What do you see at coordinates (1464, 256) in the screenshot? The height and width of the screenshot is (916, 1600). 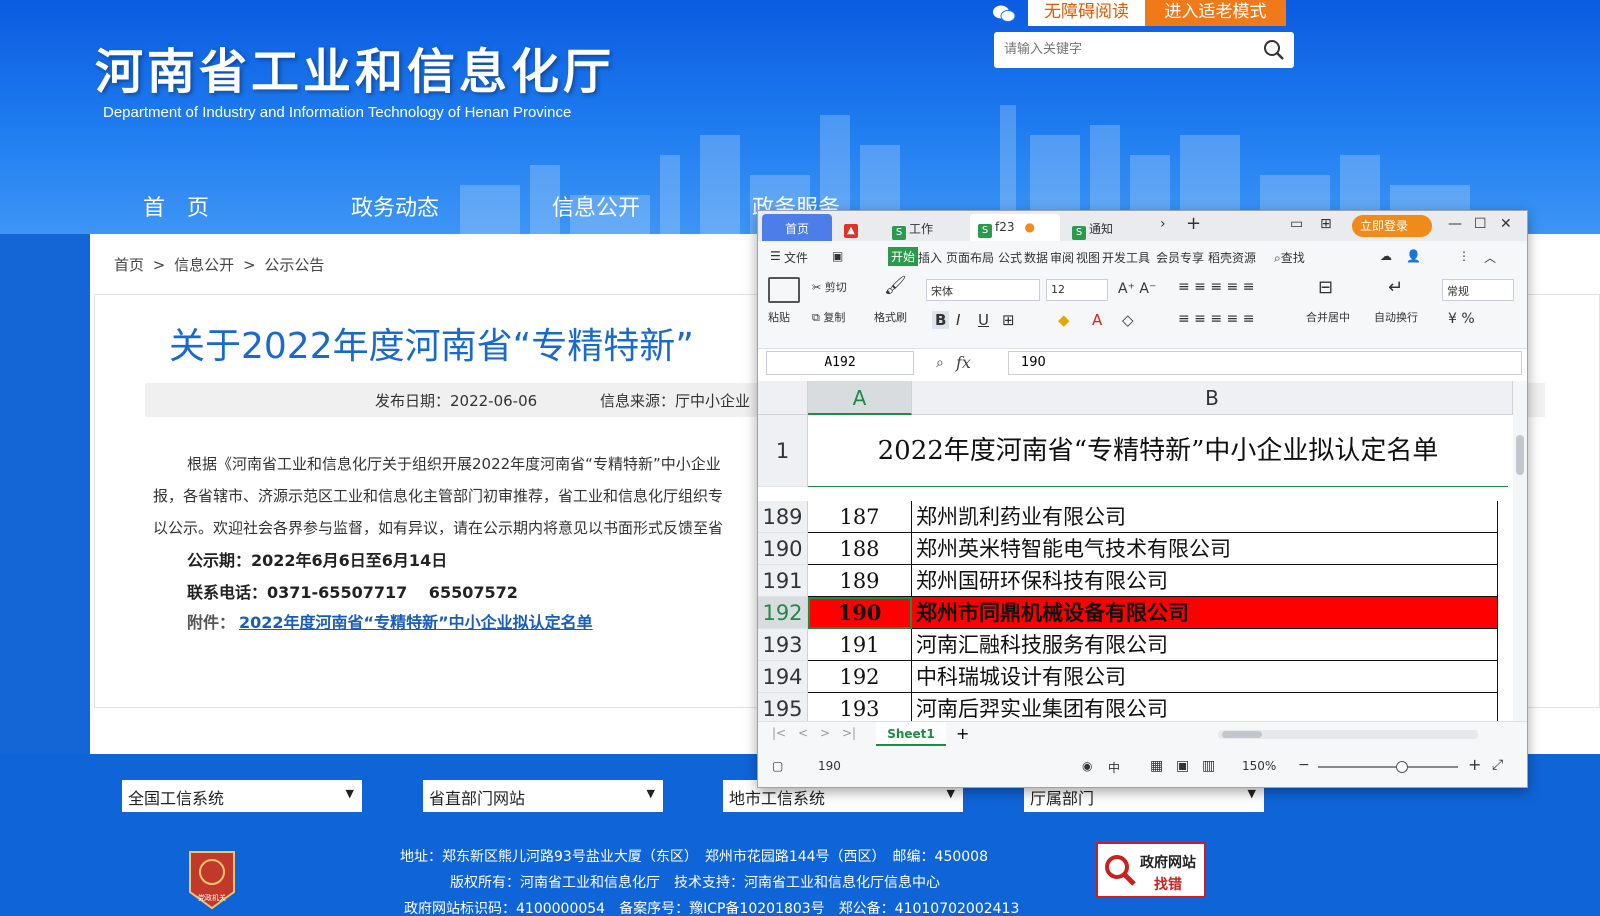 I see `more-icon: ⋮` at bounding box center [1464, 256].